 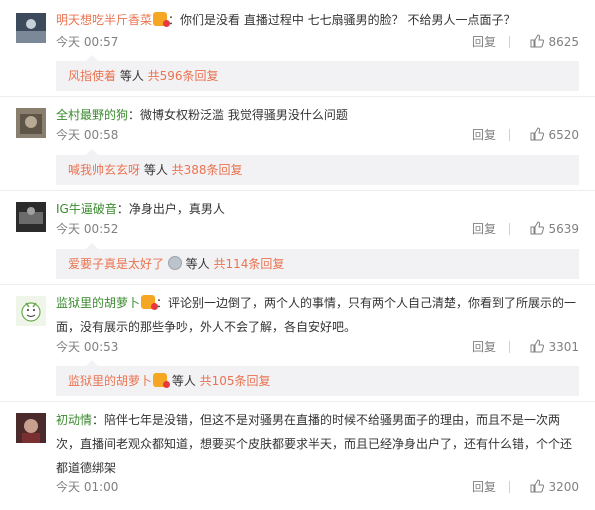 What do you see at coordinates (317, 229) in the screenshot?
I see `comment-meta: 今天 00:52 回复 5639` at bounding box center [317, 229].